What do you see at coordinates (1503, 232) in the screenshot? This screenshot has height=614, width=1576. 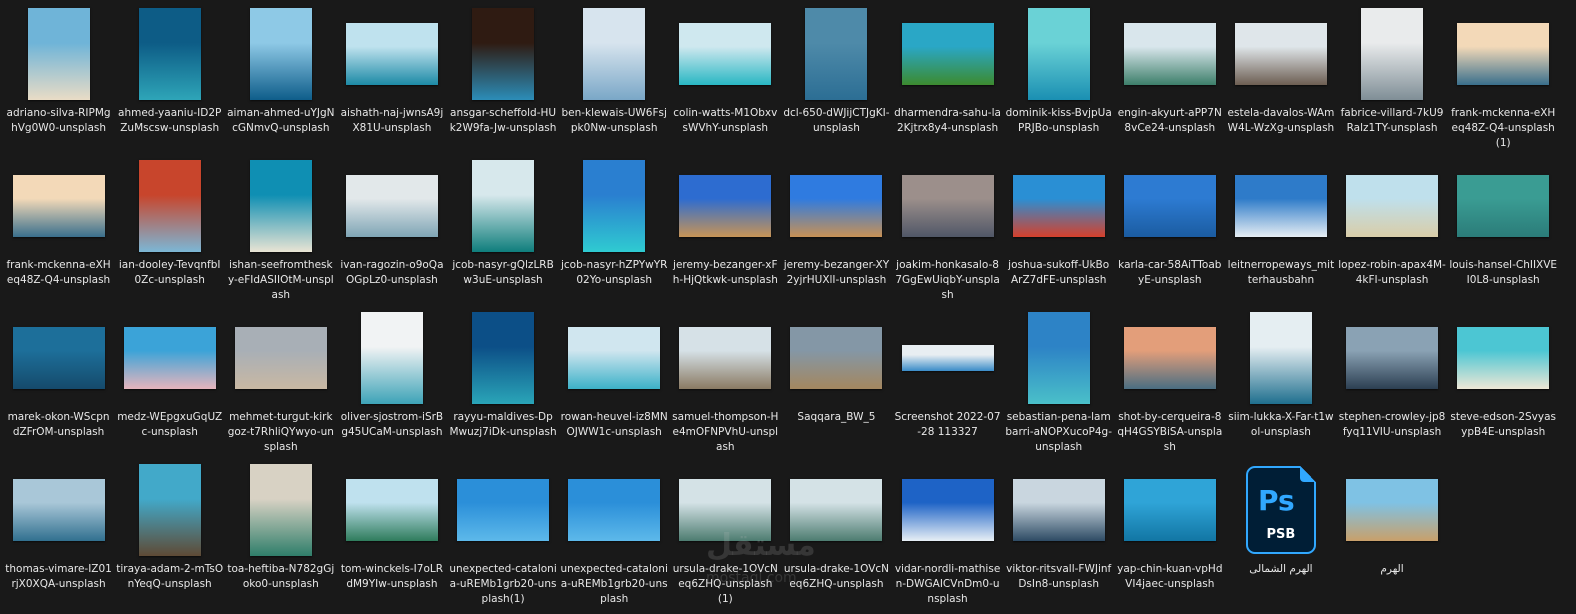 I see `file-item: louis-hansel-ChIIXVEI0L8-unsplash` at bounding box center [1503, 232].